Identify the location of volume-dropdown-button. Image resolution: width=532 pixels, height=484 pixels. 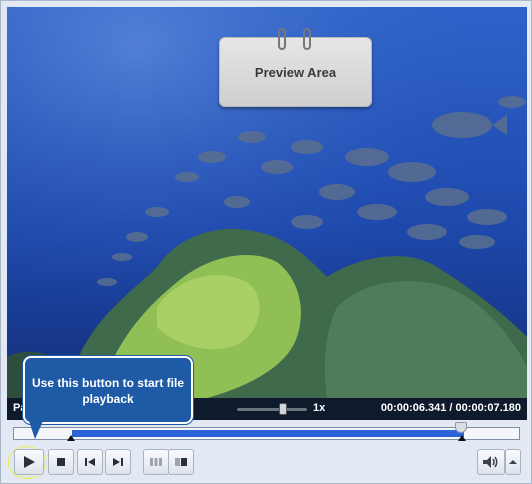
(513, 462).